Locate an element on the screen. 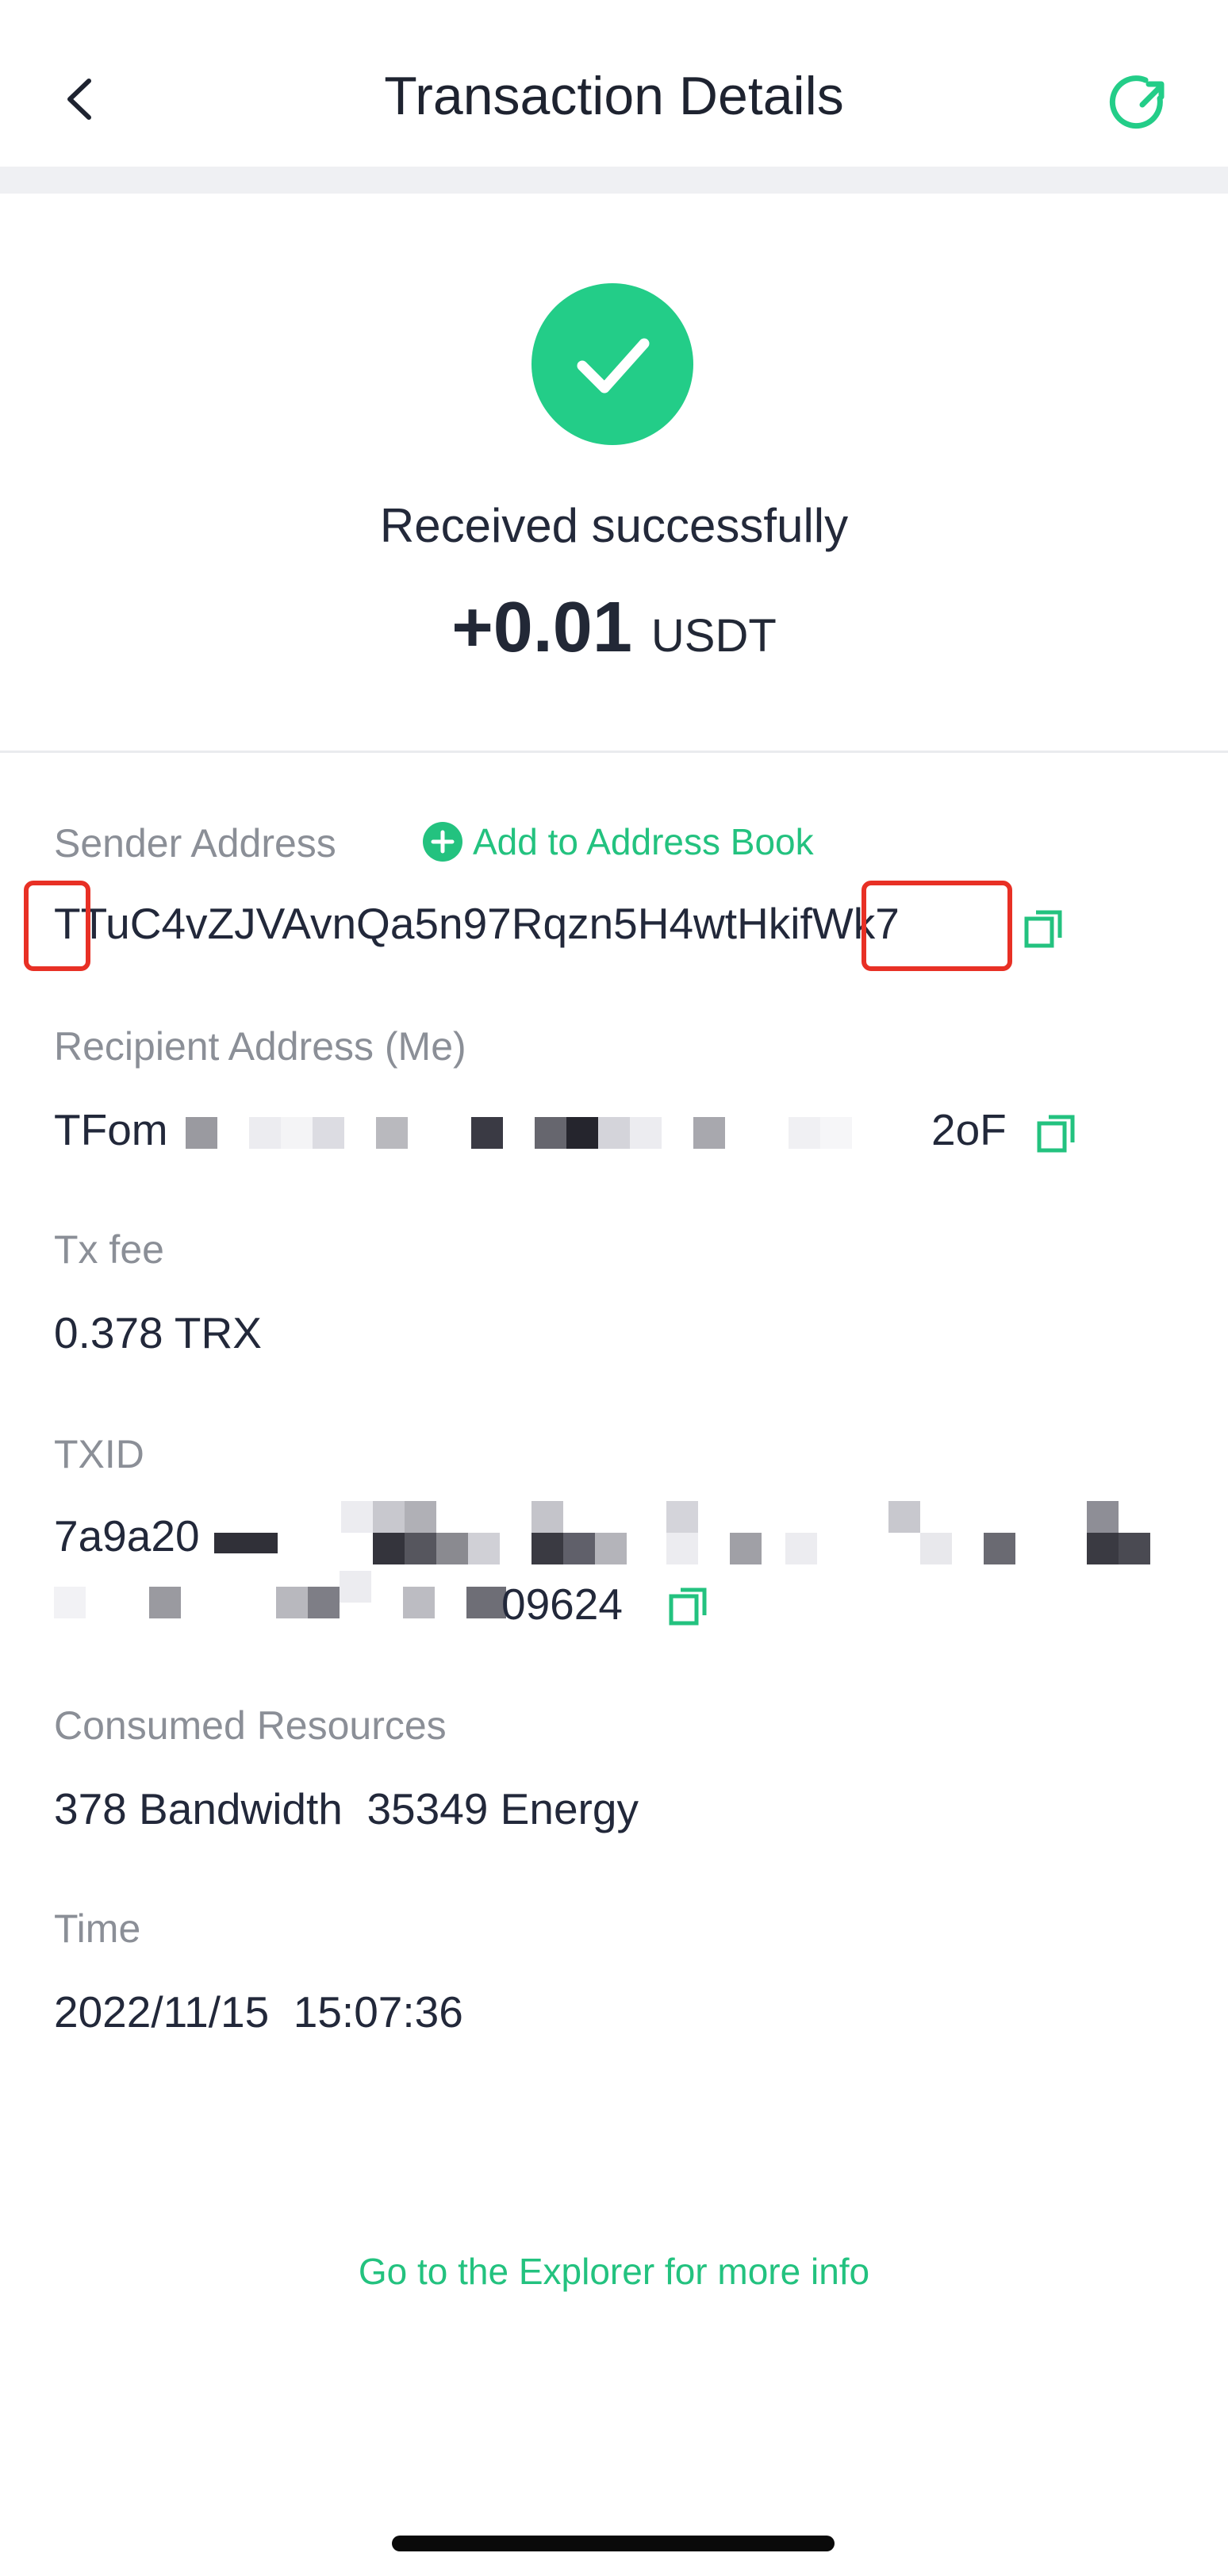 Image resolution: width=1228 pixels, height=2576 pixels. check-icon is located at coordinates (613, 366).